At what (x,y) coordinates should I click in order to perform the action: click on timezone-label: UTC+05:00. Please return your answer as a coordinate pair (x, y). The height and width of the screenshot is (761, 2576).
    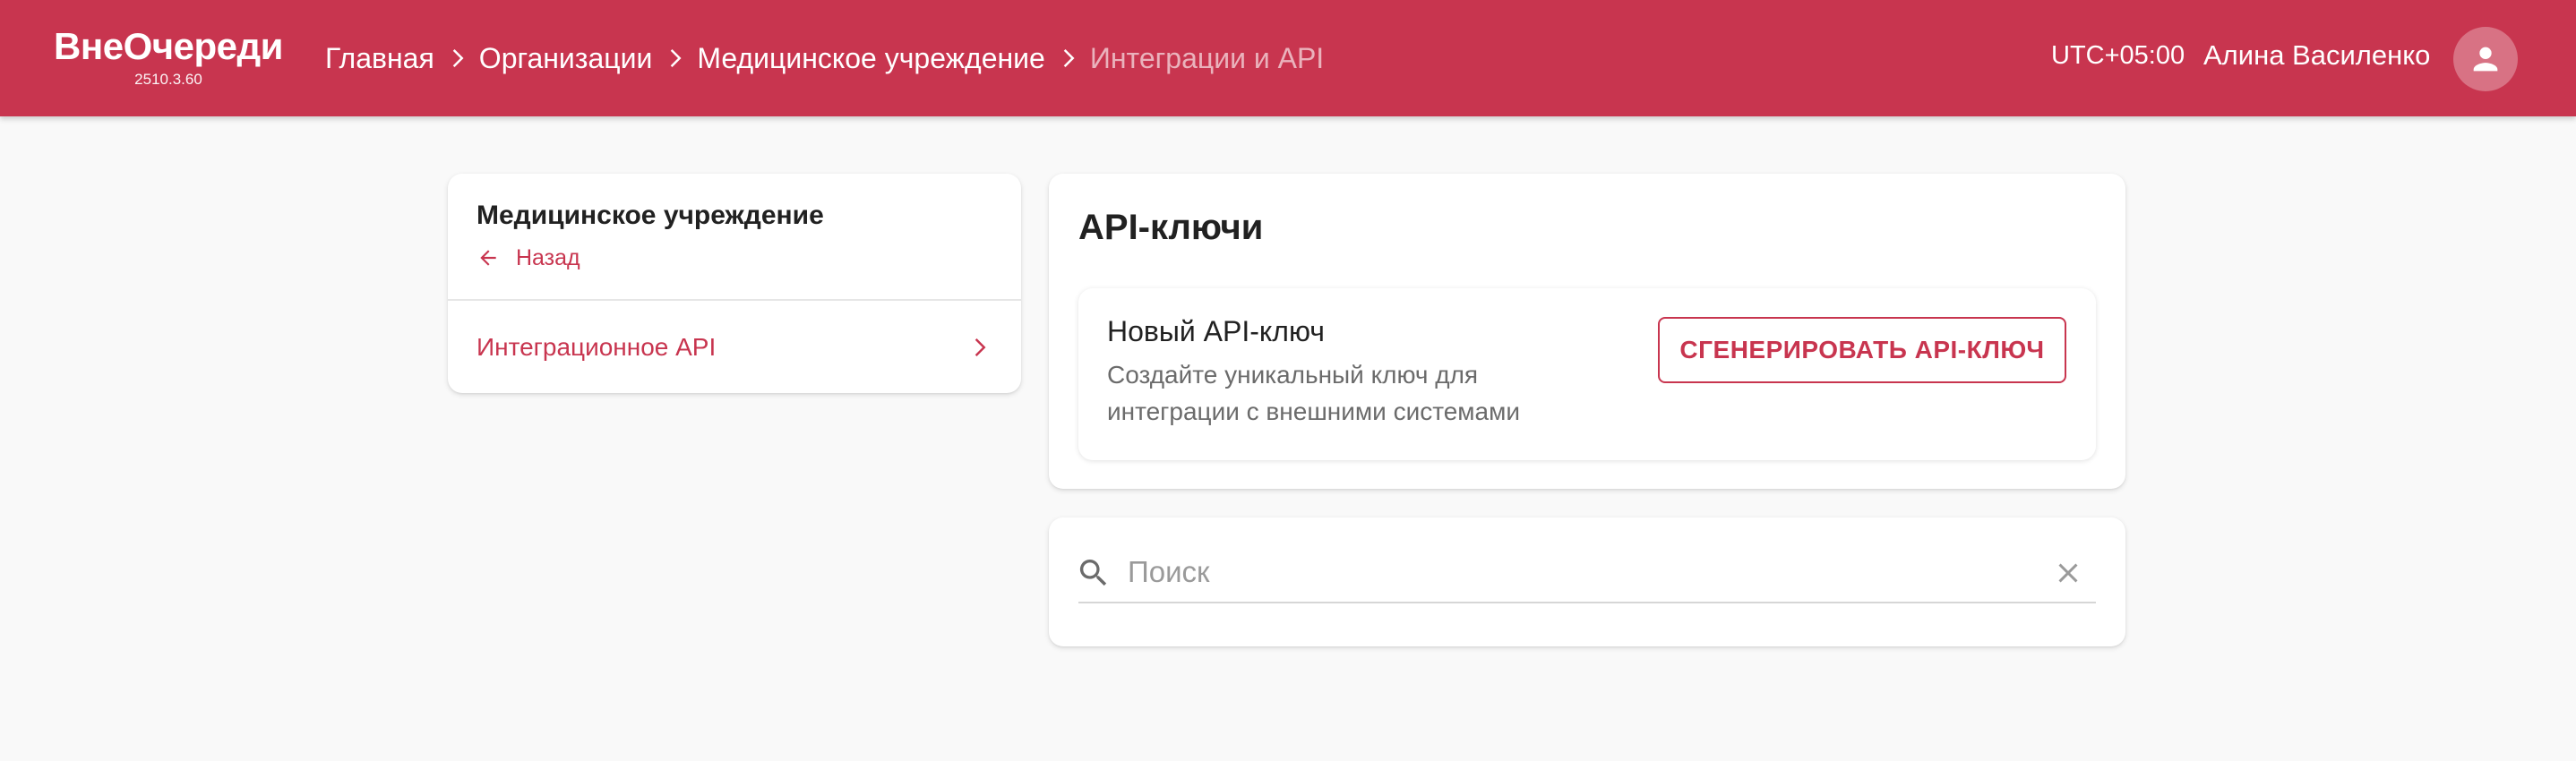
    Looking at the image, I should click on (2118, 55).